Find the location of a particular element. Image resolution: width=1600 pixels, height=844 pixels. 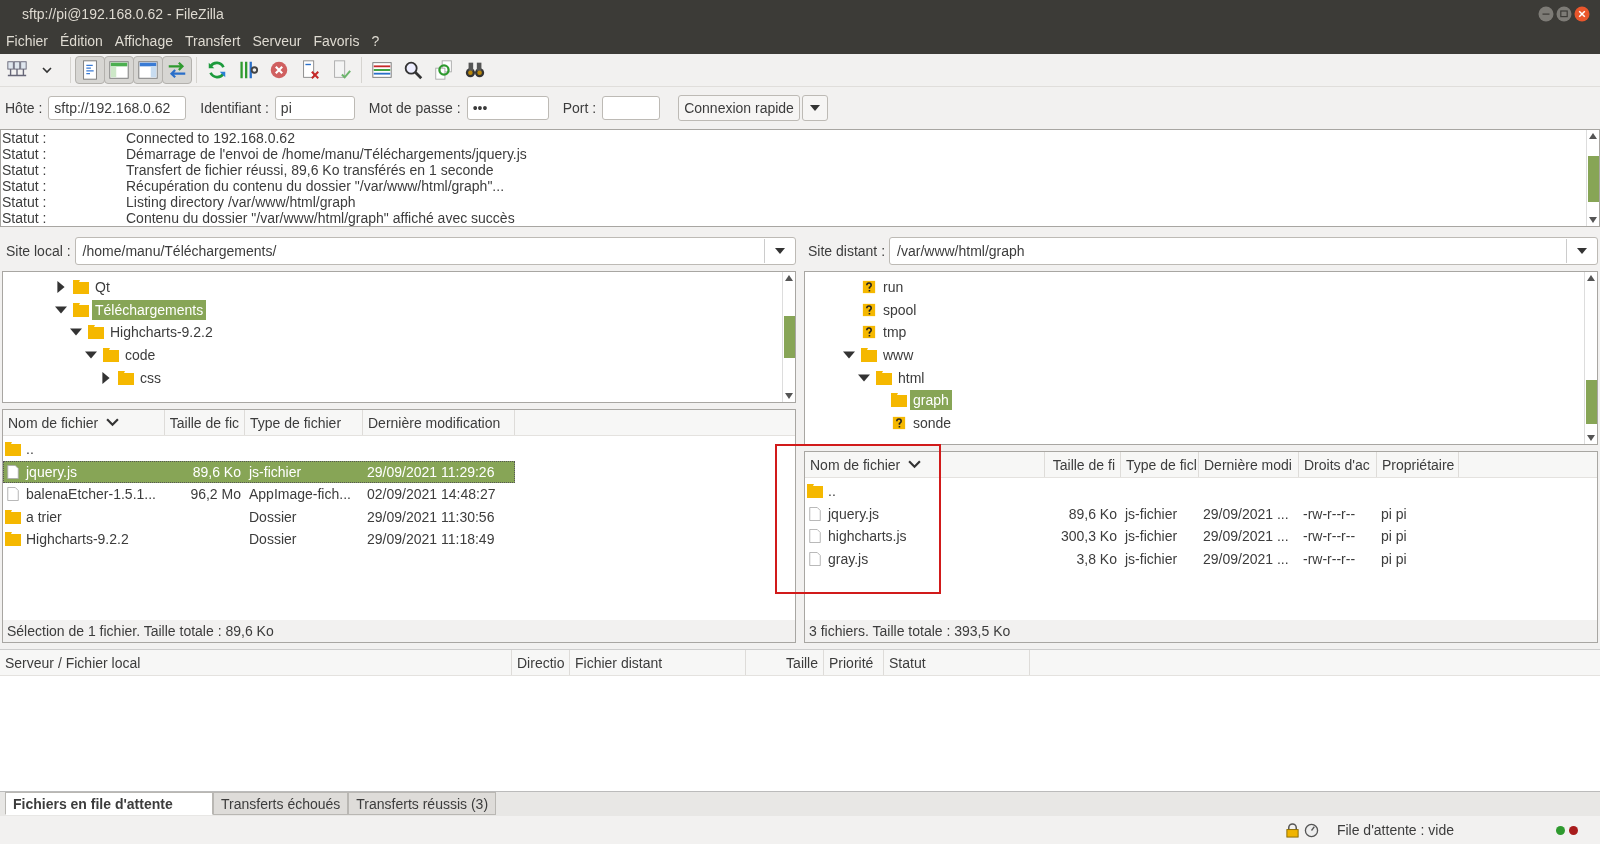

sort-caret-icon is located at coordinates (113, 422).